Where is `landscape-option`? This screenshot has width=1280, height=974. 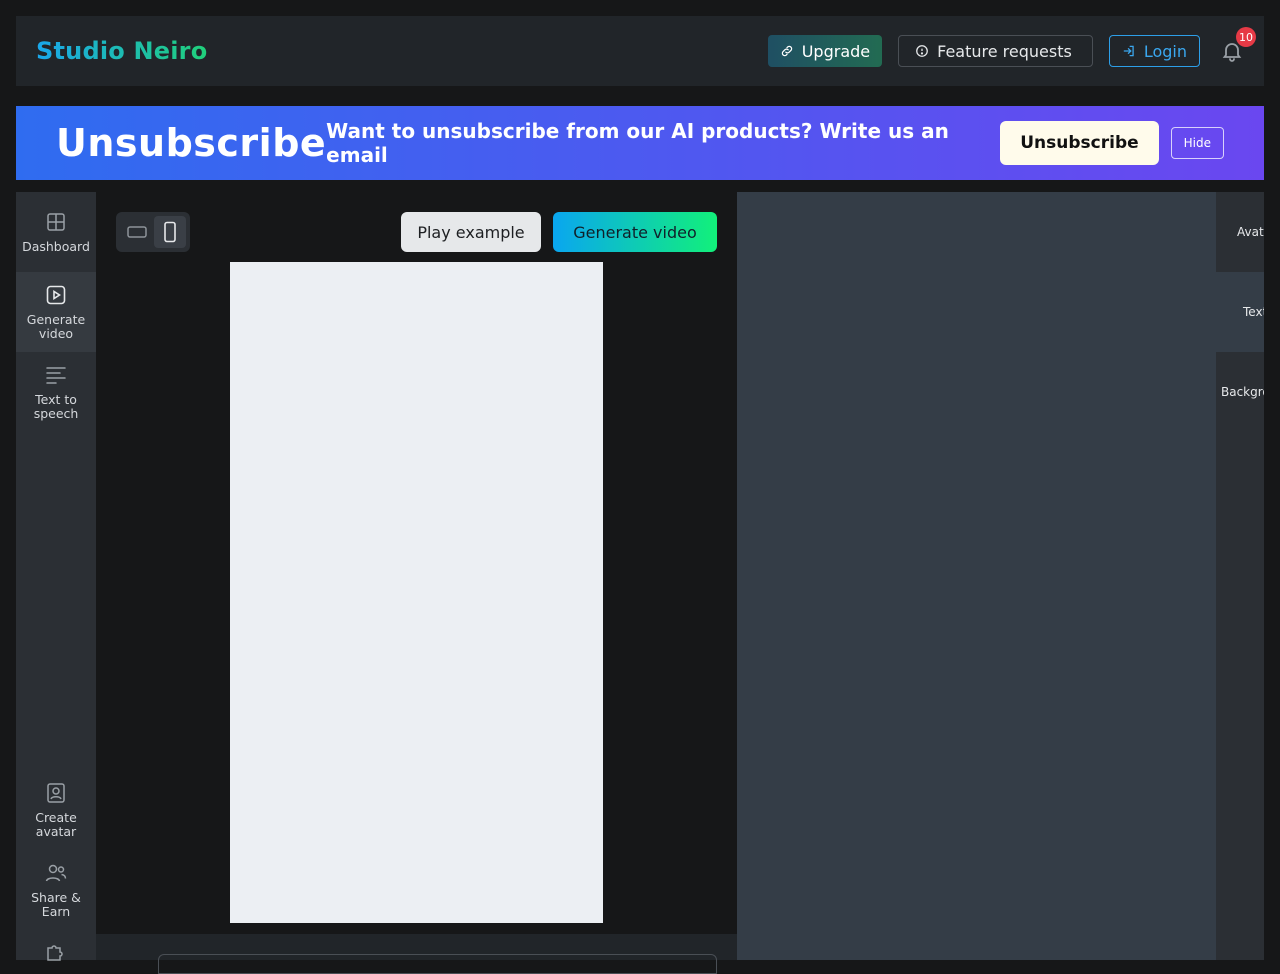
landscape-option is located at coordinates (137, 232).